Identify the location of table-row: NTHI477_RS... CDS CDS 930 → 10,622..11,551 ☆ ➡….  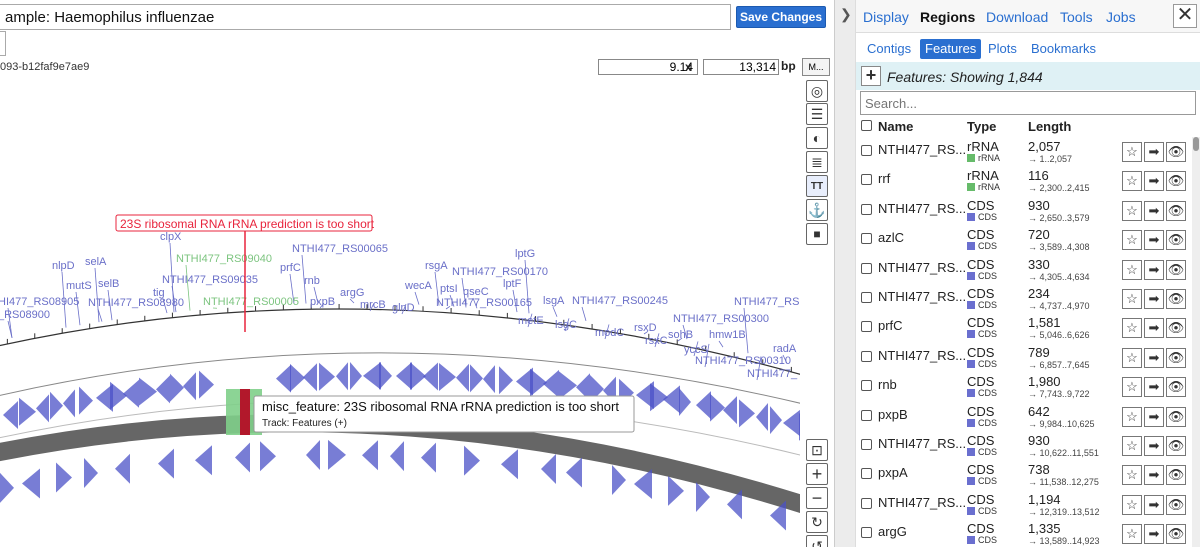
(1024, 445).